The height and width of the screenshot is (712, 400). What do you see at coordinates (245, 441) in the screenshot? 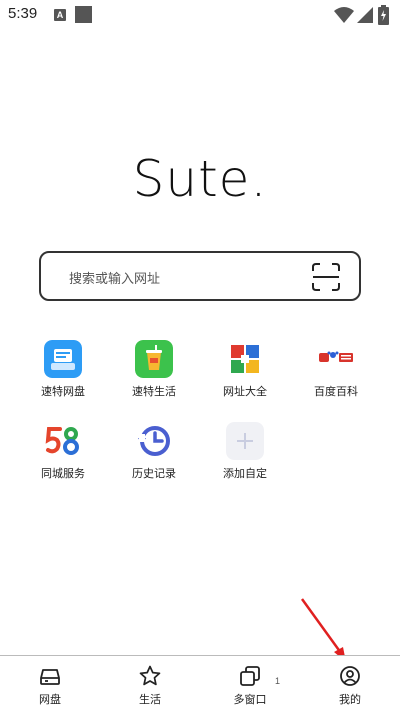
I see `add-plus-icon` at bounding box center [245, 441].